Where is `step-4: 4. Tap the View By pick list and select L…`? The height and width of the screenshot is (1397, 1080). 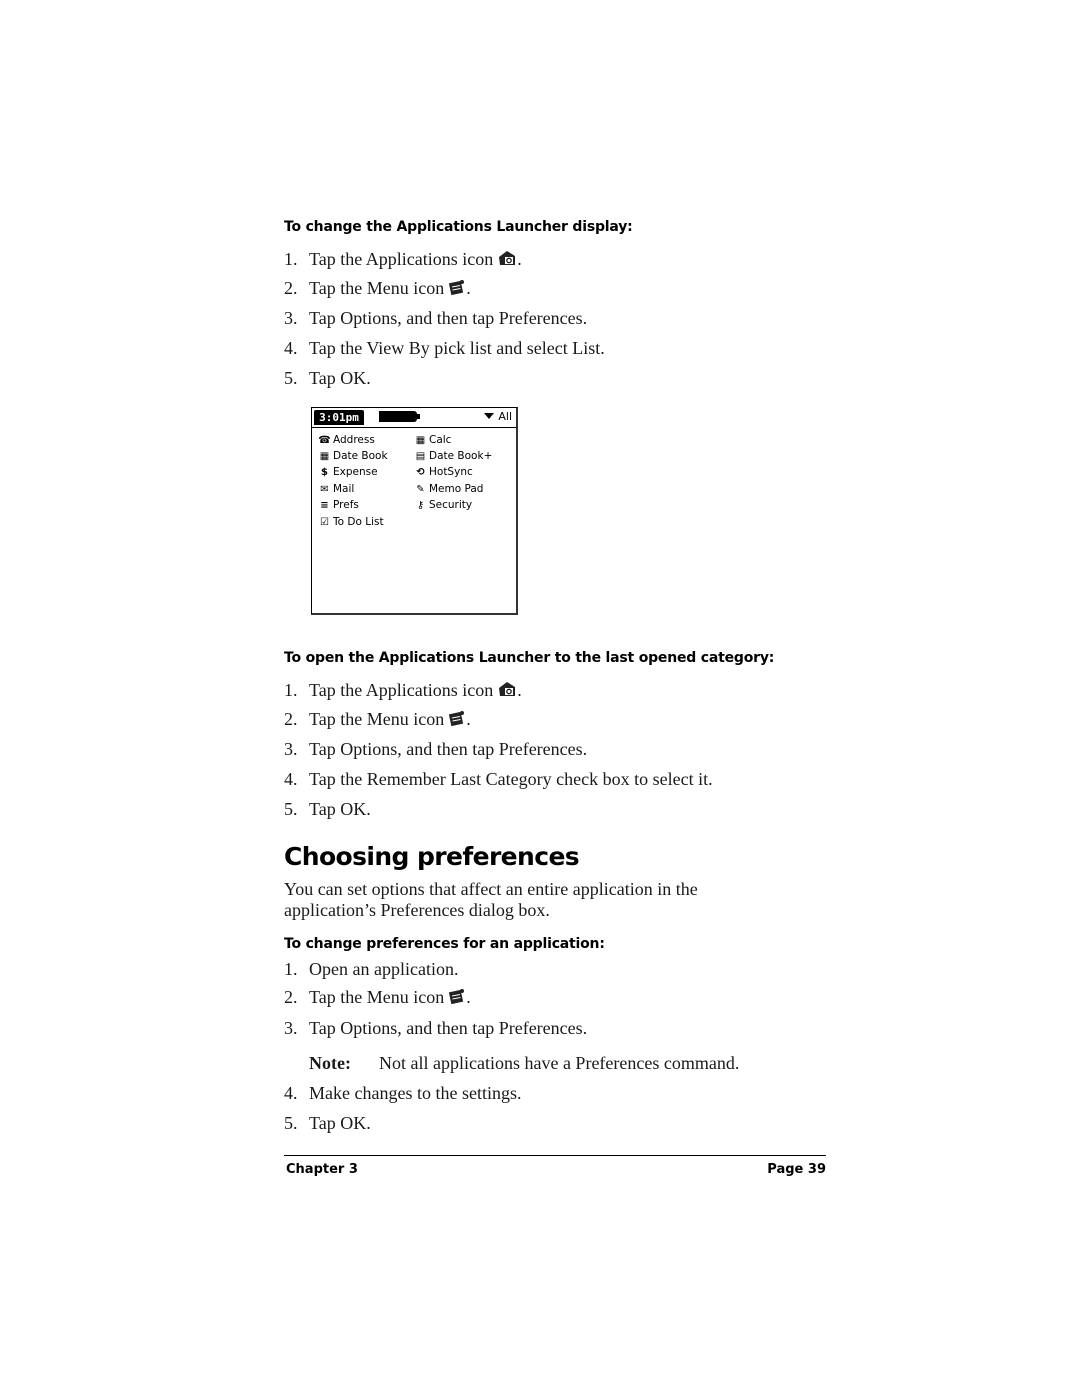
step-4: 4. Tap the View By pick list and select L… is located at coordinates (444, 348).